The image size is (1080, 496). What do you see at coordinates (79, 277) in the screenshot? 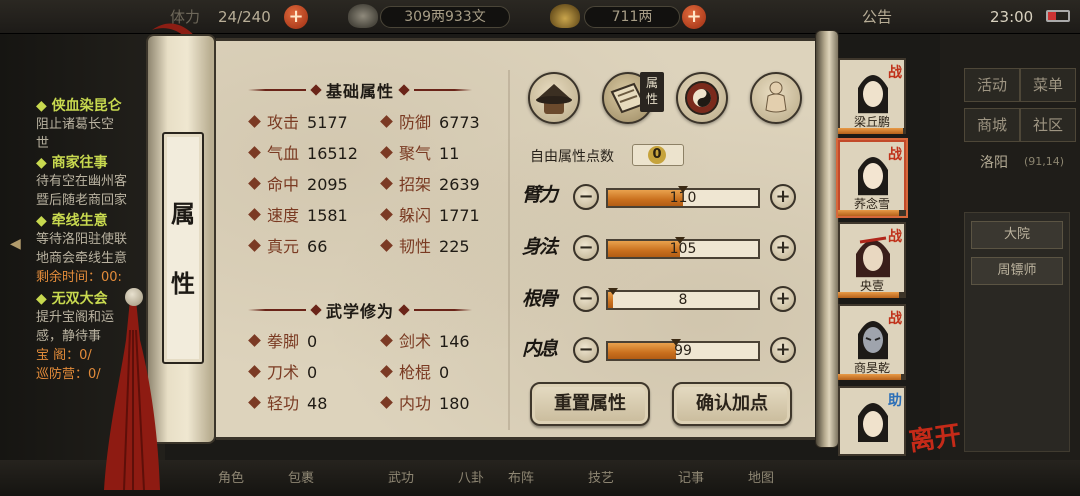
I see `quest-timer: 剩余时间：00:` at bounding box center [79, 277].